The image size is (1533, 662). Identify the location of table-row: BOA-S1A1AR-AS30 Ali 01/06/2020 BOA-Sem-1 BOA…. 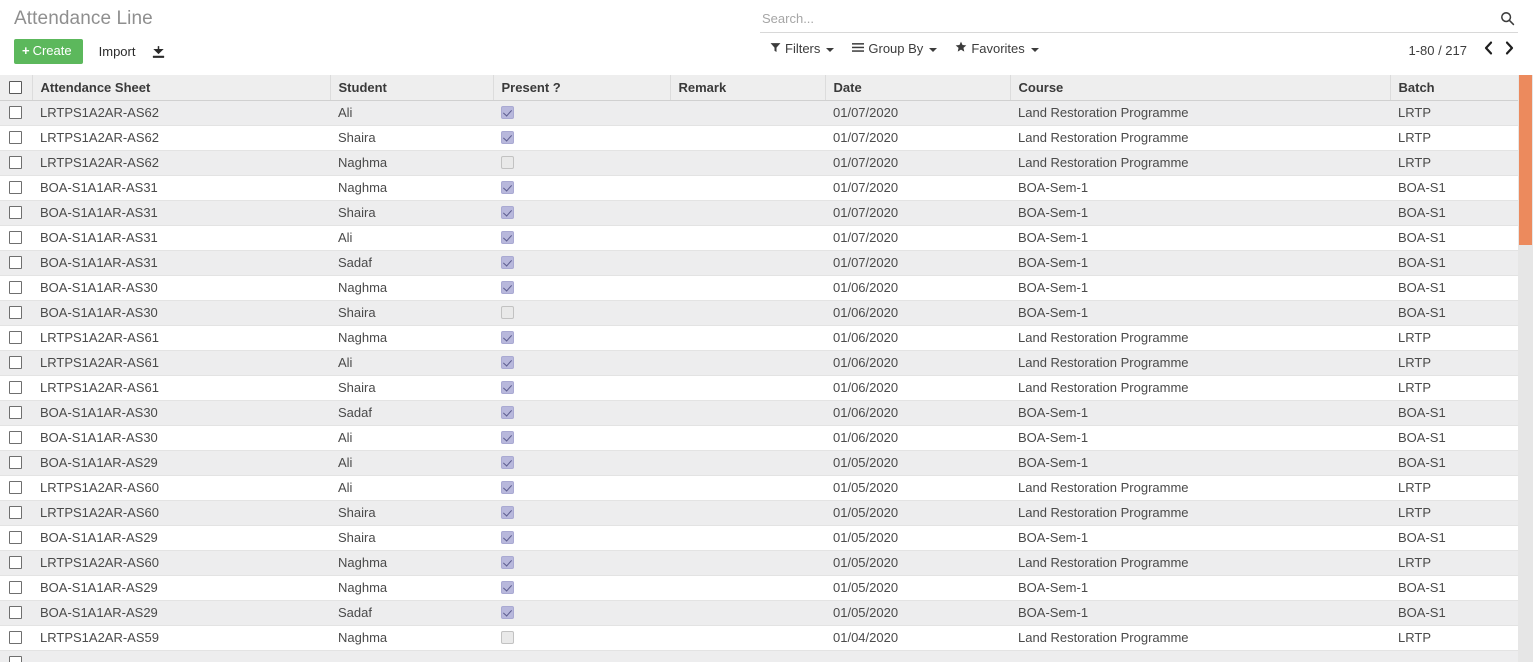
(760, 438).